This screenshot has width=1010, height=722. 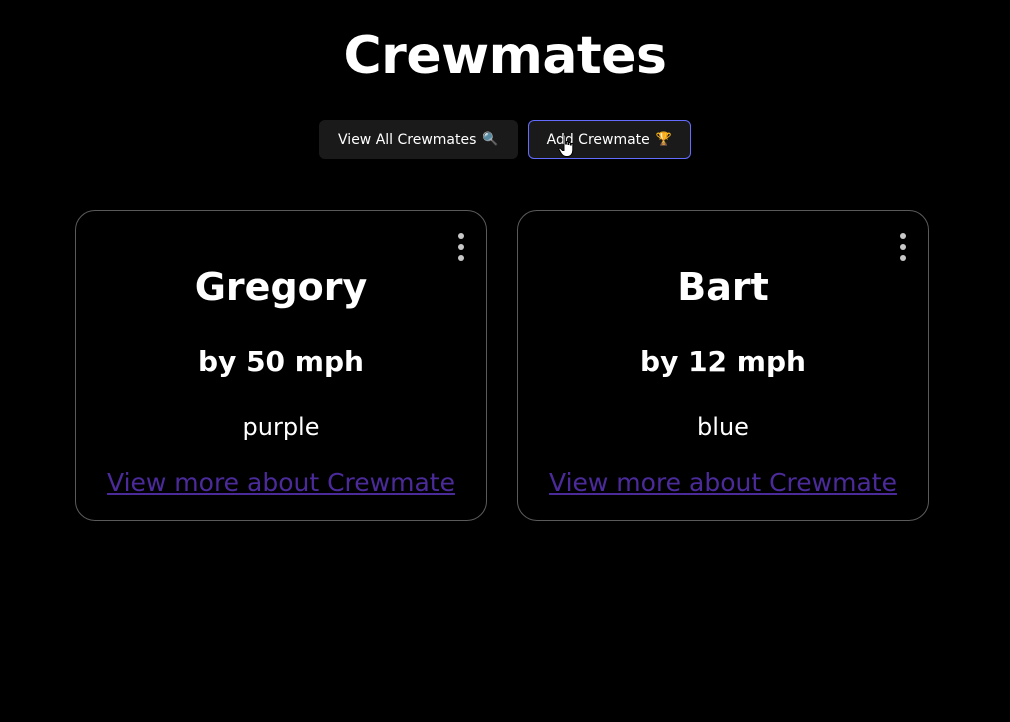 What do you see at coordinates (505, 56) in the screenshot?
I see `page-title: Crewmates` at bounding box center [505, 56].